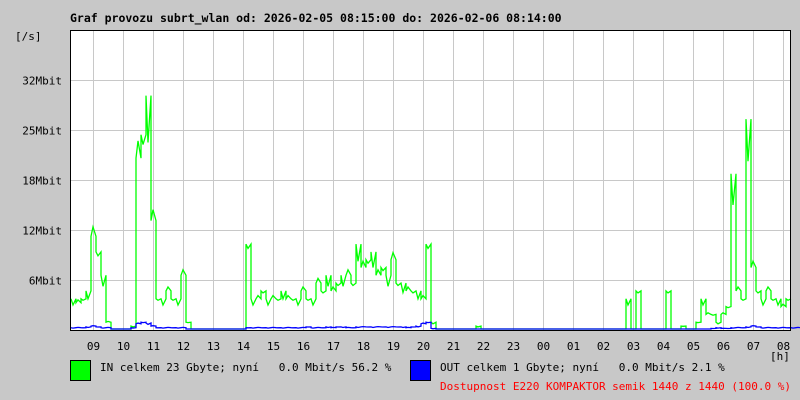 Image resolution: width=800 pixels, height=400 pixels. What do you see at coordinates (363, 346) in the screenshot?
I see `x-tick-label: 18` at bounding box center [363, 346].